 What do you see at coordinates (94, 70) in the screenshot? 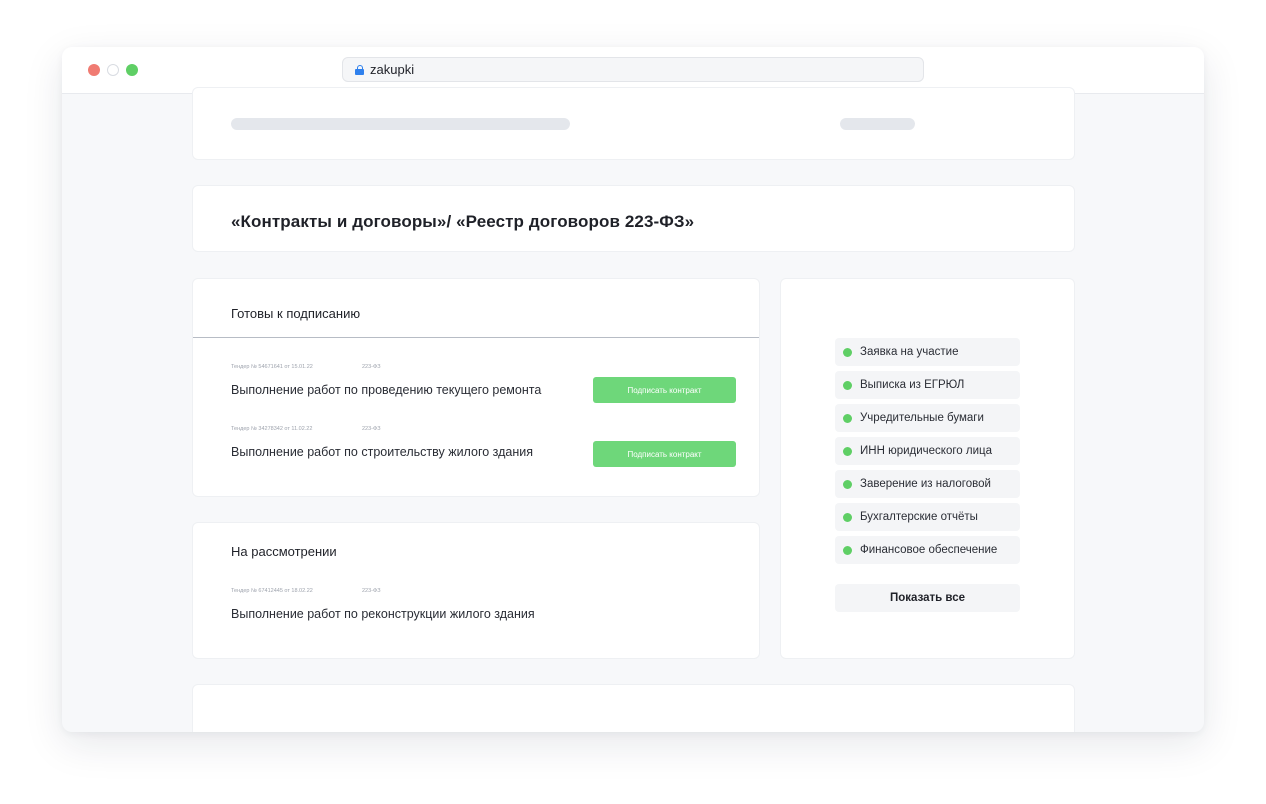
I see `close-window-button` at bounding box center [94, 70].